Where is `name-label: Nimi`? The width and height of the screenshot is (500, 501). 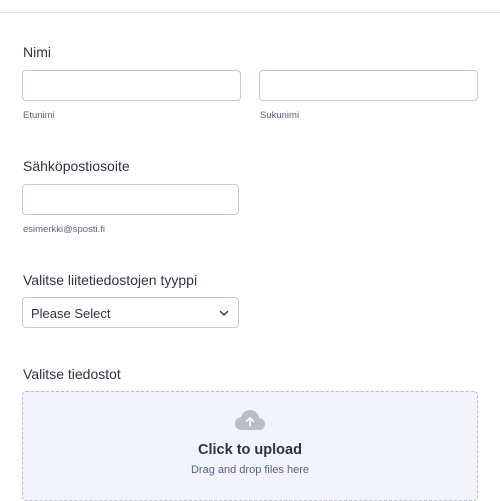
name-label: Nimi is located at coordinates (37, 52).